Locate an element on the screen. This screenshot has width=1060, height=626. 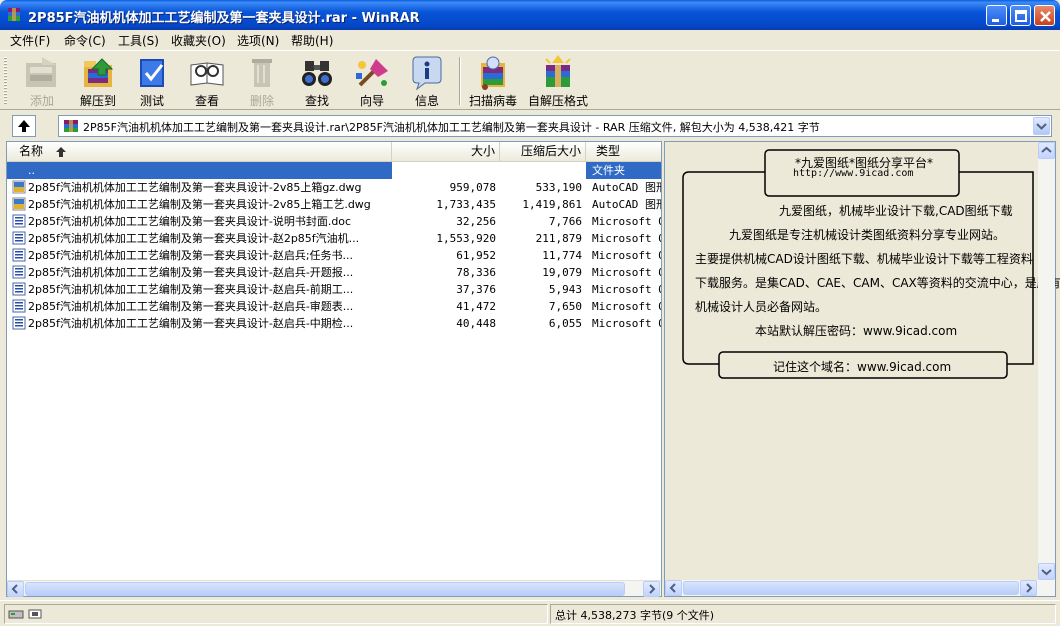
scroll-down-button is located at coordinates (1046, 571).